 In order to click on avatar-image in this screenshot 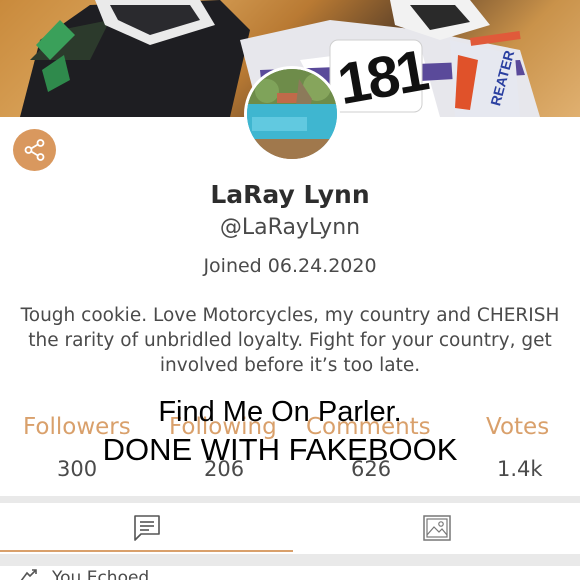, I will do `click(292, 114)`.